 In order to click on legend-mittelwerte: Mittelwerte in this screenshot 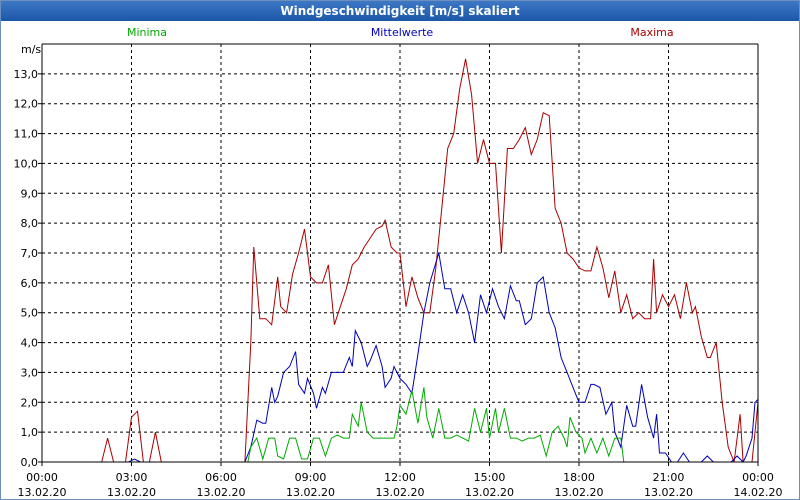, I will do `click(402, 32)`.